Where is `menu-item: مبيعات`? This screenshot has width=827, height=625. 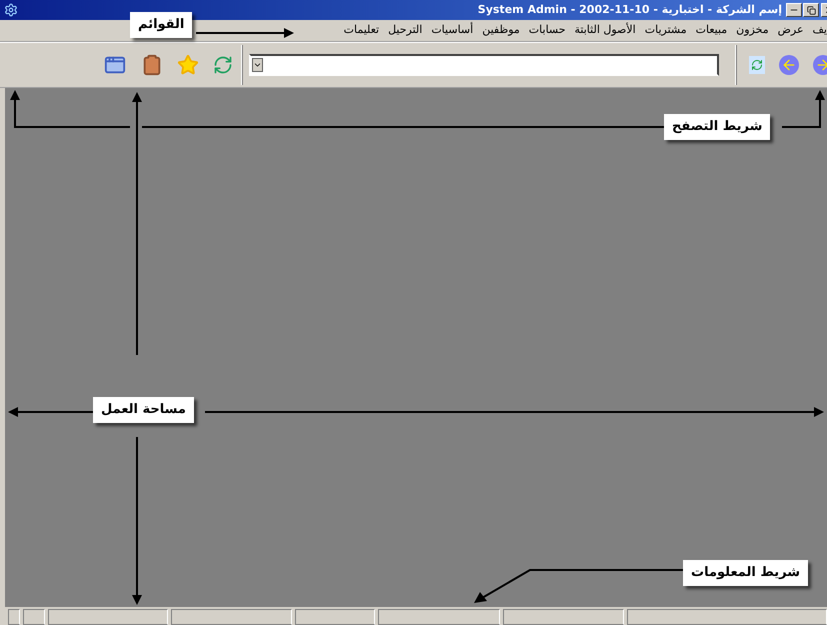 menu-item: مبيعات is located at coordinates (712, 30).